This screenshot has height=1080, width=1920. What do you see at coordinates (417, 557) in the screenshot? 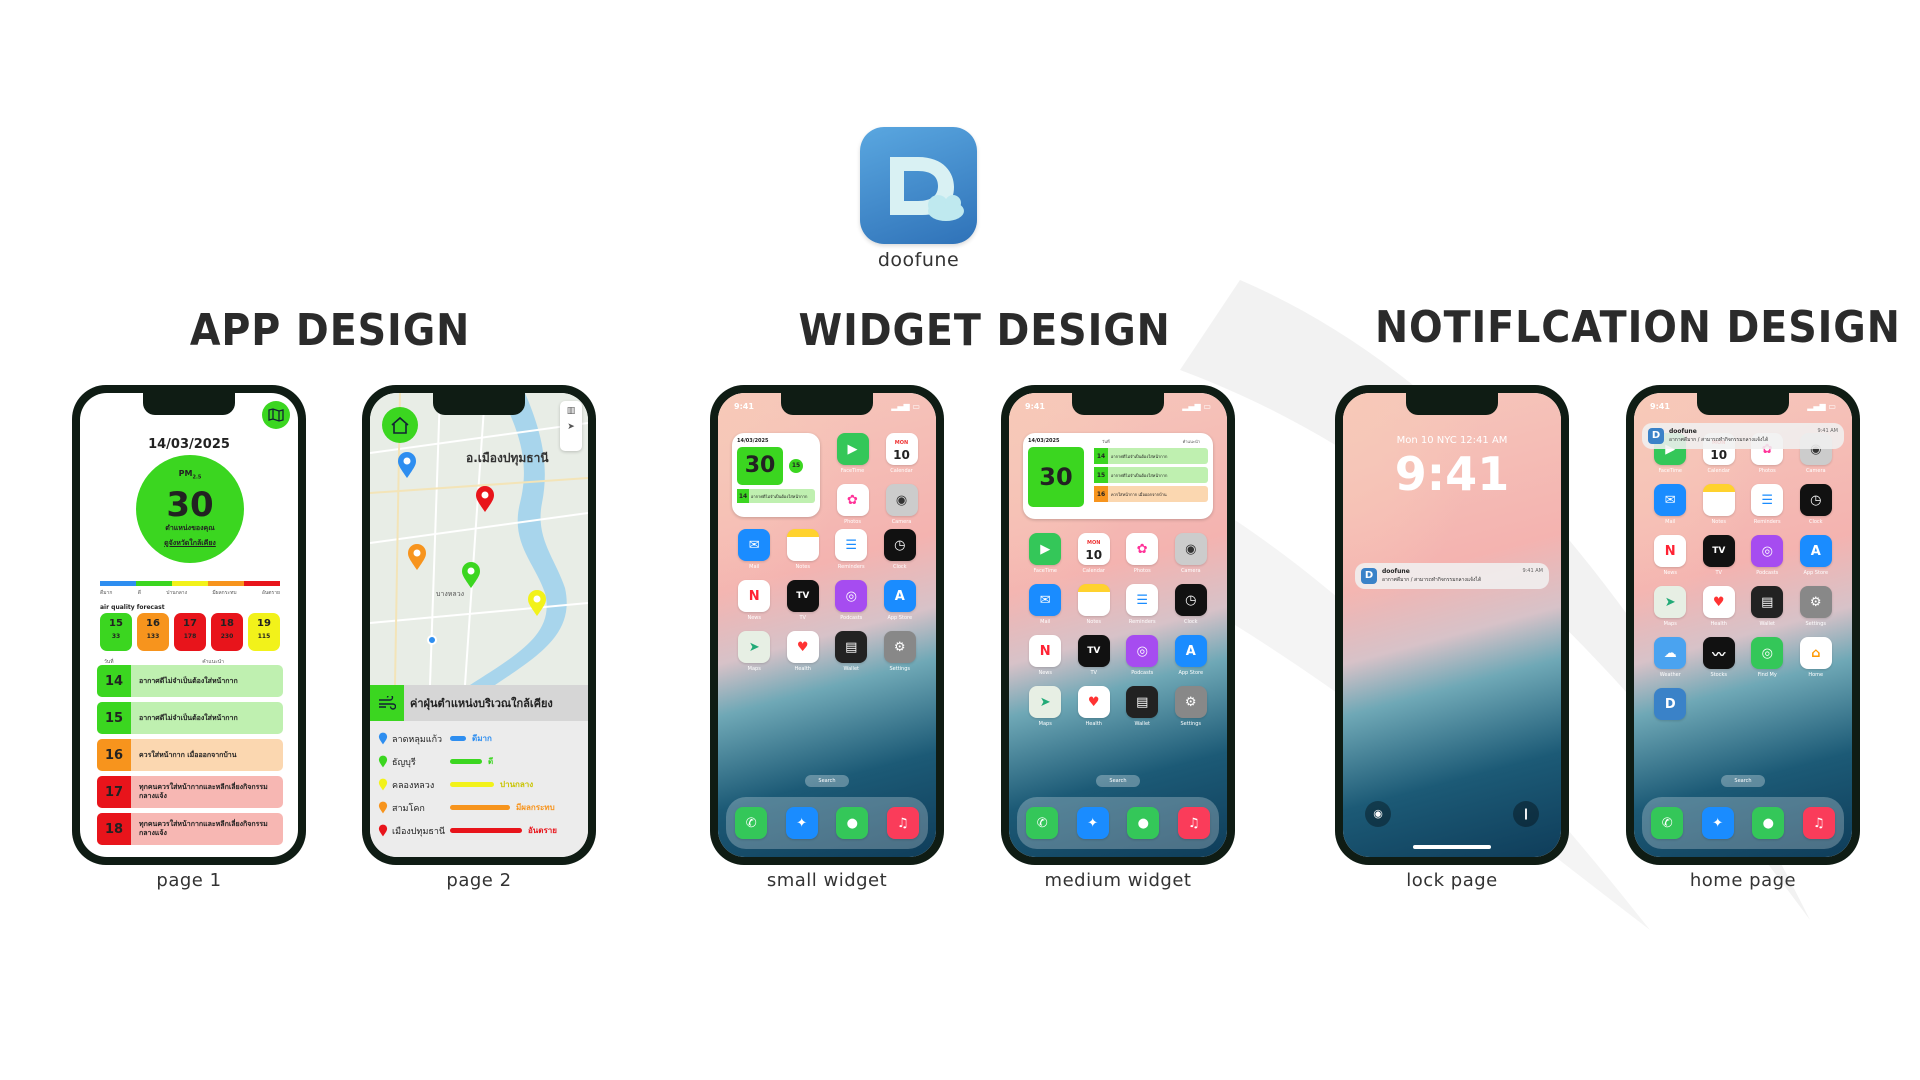
I see `pin-orange-icon` at bounding box center [417, 557].